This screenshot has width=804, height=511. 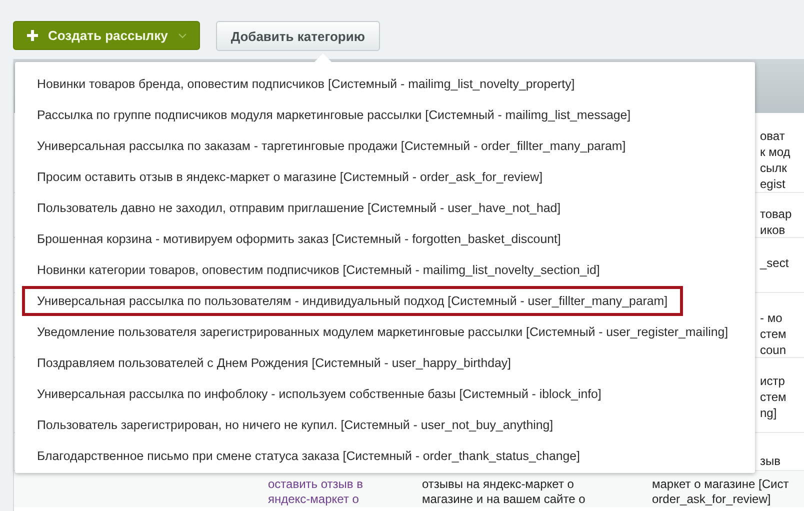 What do you see at coordinates (106, 35) in the screenshot?
I see `create-mailing-button: Создать рассылку` at bounding box center [106, 35].